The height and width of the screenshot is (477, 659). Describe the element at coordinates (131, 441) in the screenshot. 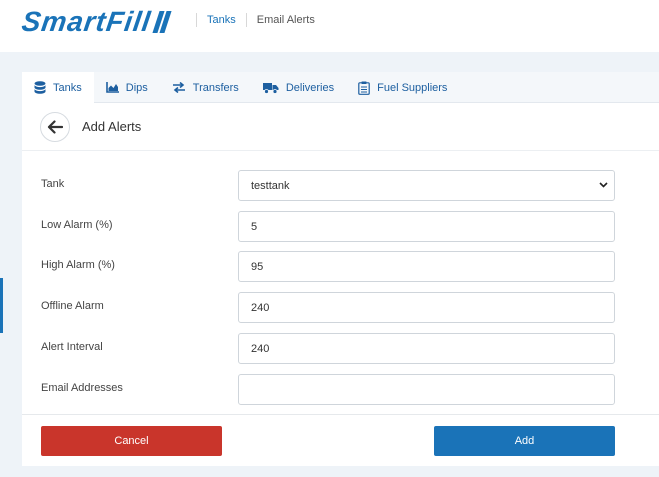

I see `cancel-button: Cancel` at that location.